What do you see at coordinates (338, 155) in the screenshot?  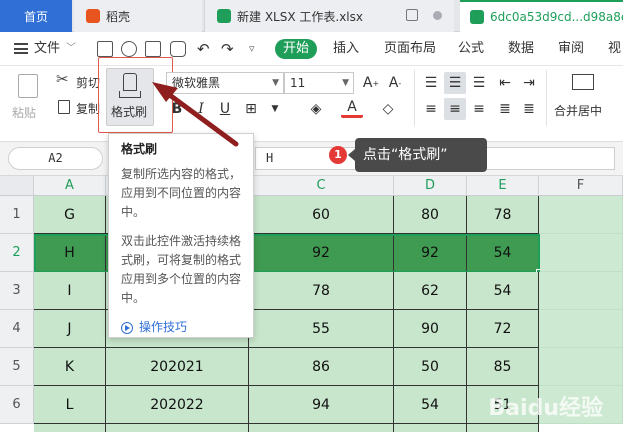 I see `step-badge: 1` at bounding box center [338, 155].